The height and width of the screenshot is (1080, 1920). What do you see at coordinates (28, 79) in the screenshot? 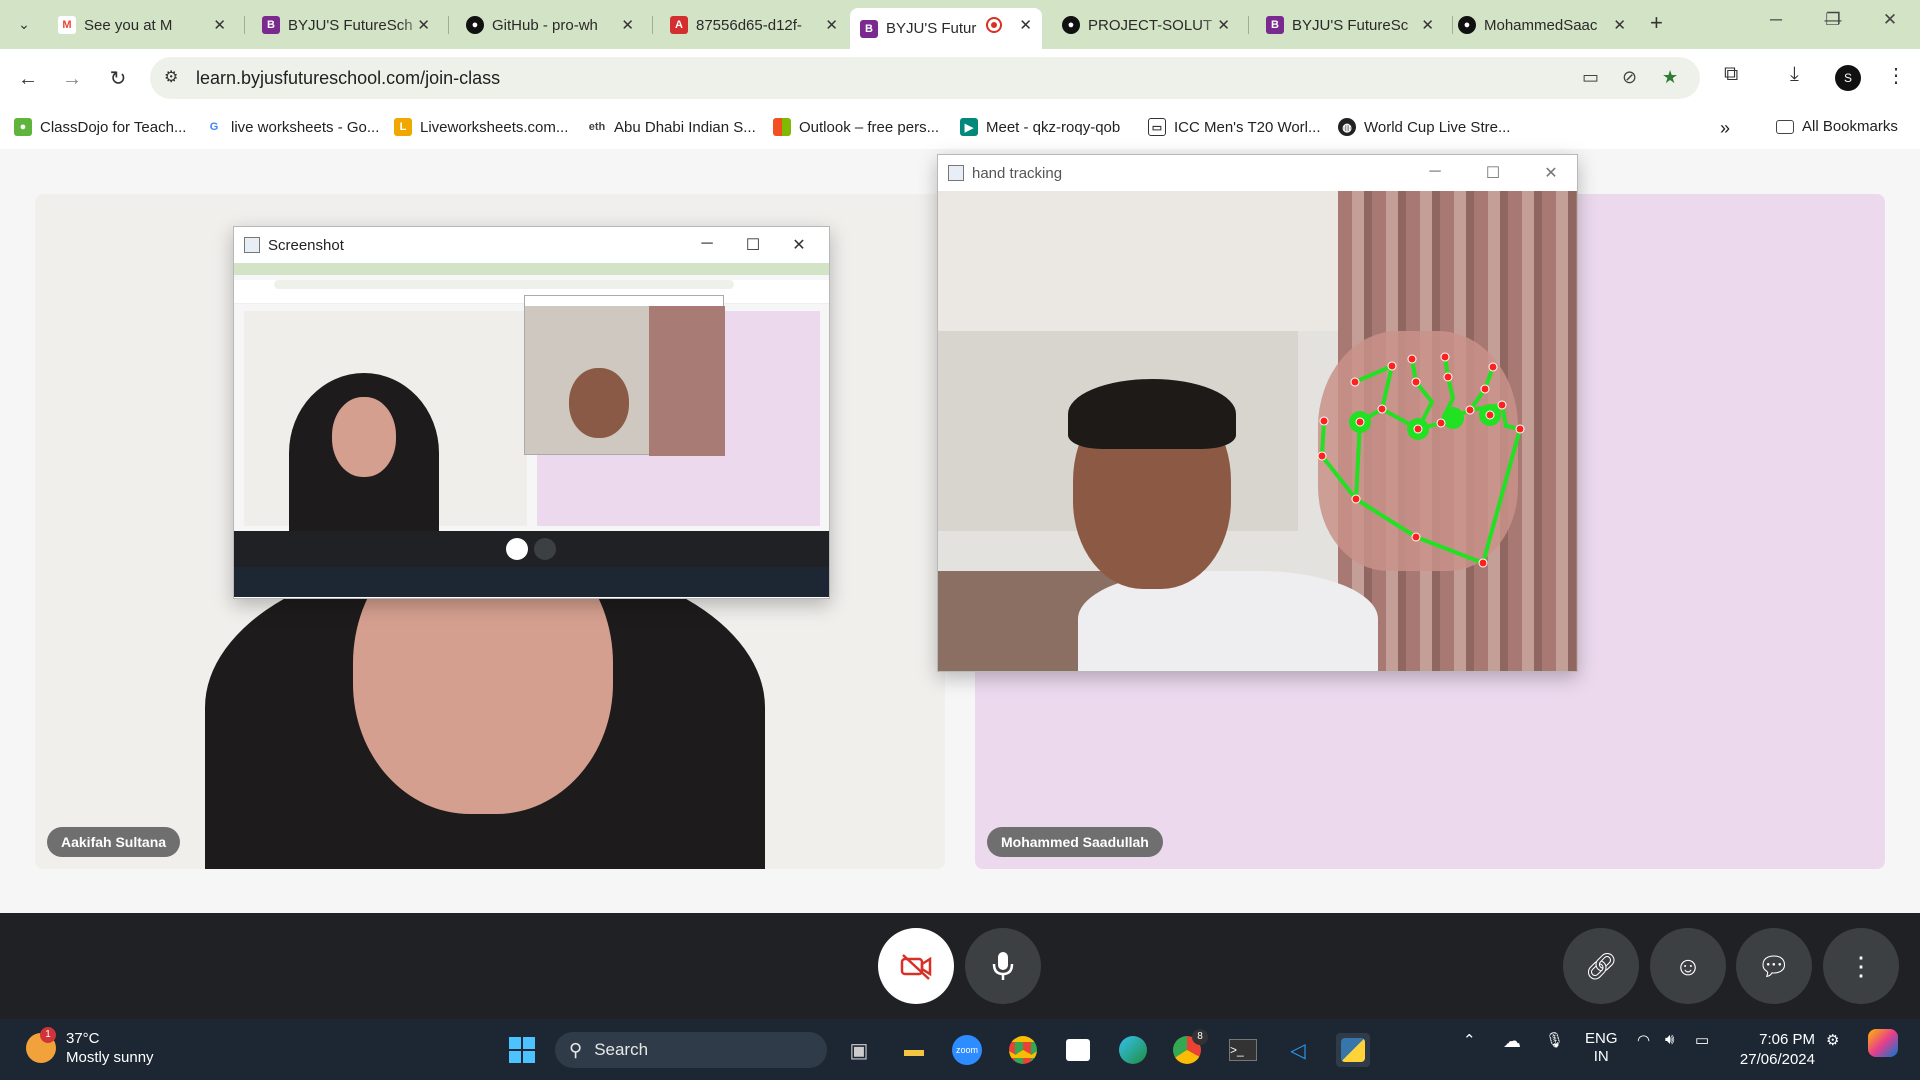
I see `back-icon: ←` at bounding box center [28, 79].